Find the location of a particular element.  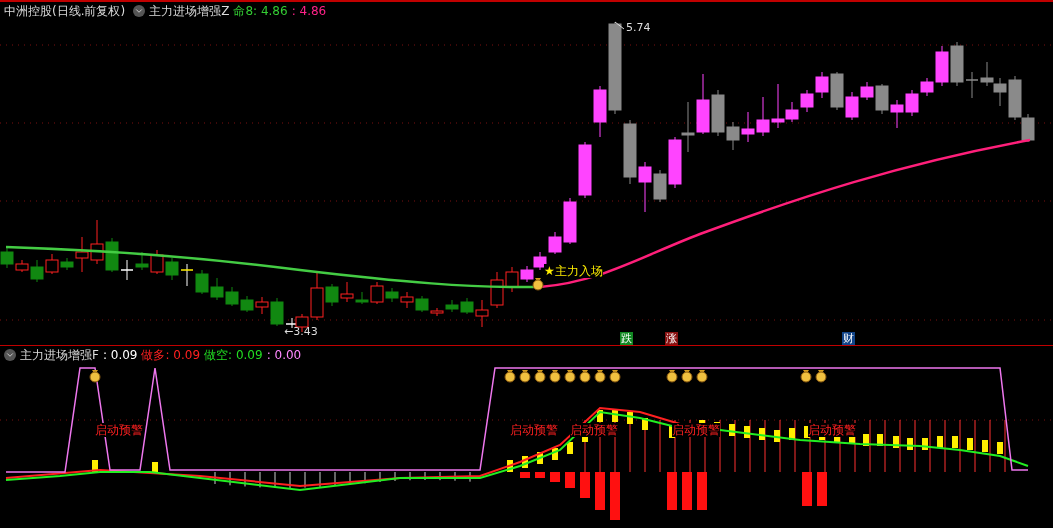

indicator-value: : 4.86 is located at coordinates (309, 11).